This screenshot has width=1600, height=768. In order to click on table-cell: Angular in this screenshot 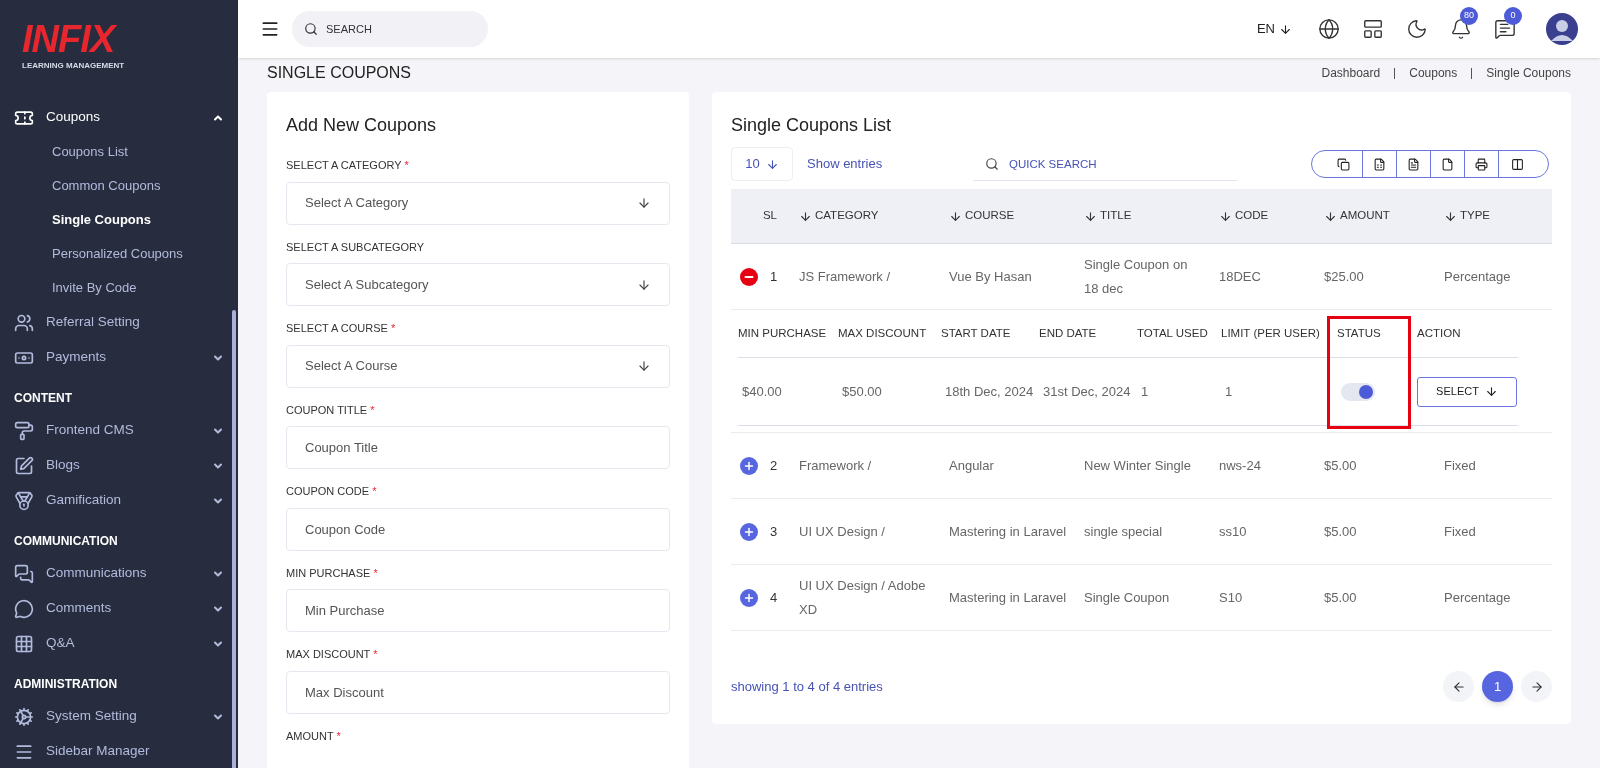, I will do `click(971, 465)`.